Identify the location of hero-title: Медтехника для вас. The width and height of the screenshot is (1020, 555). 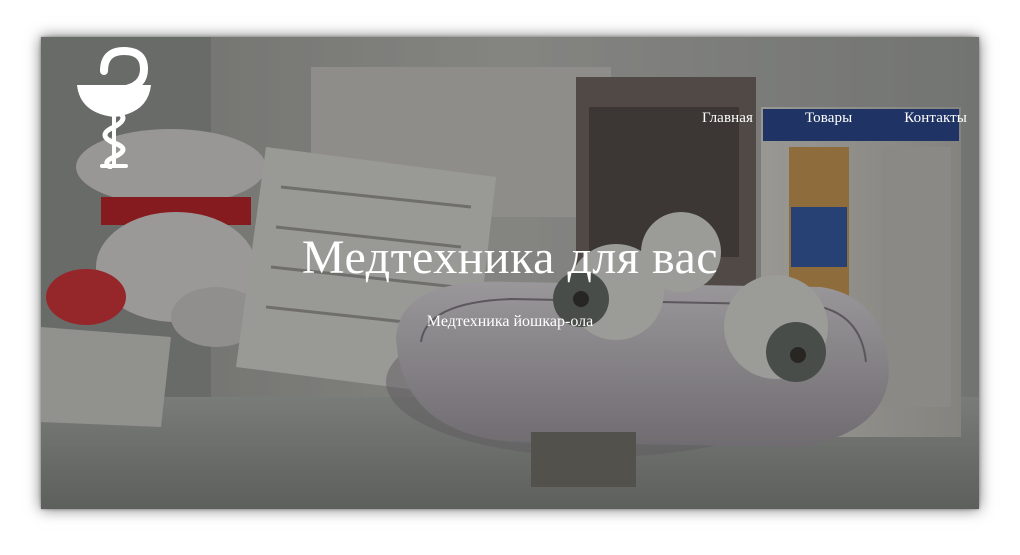
(510, 257).